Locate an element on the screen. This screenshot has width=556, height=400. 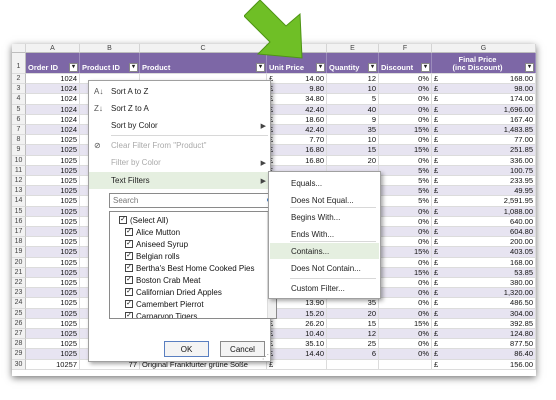
row-header: 27 is located at coordinates (19, 334).